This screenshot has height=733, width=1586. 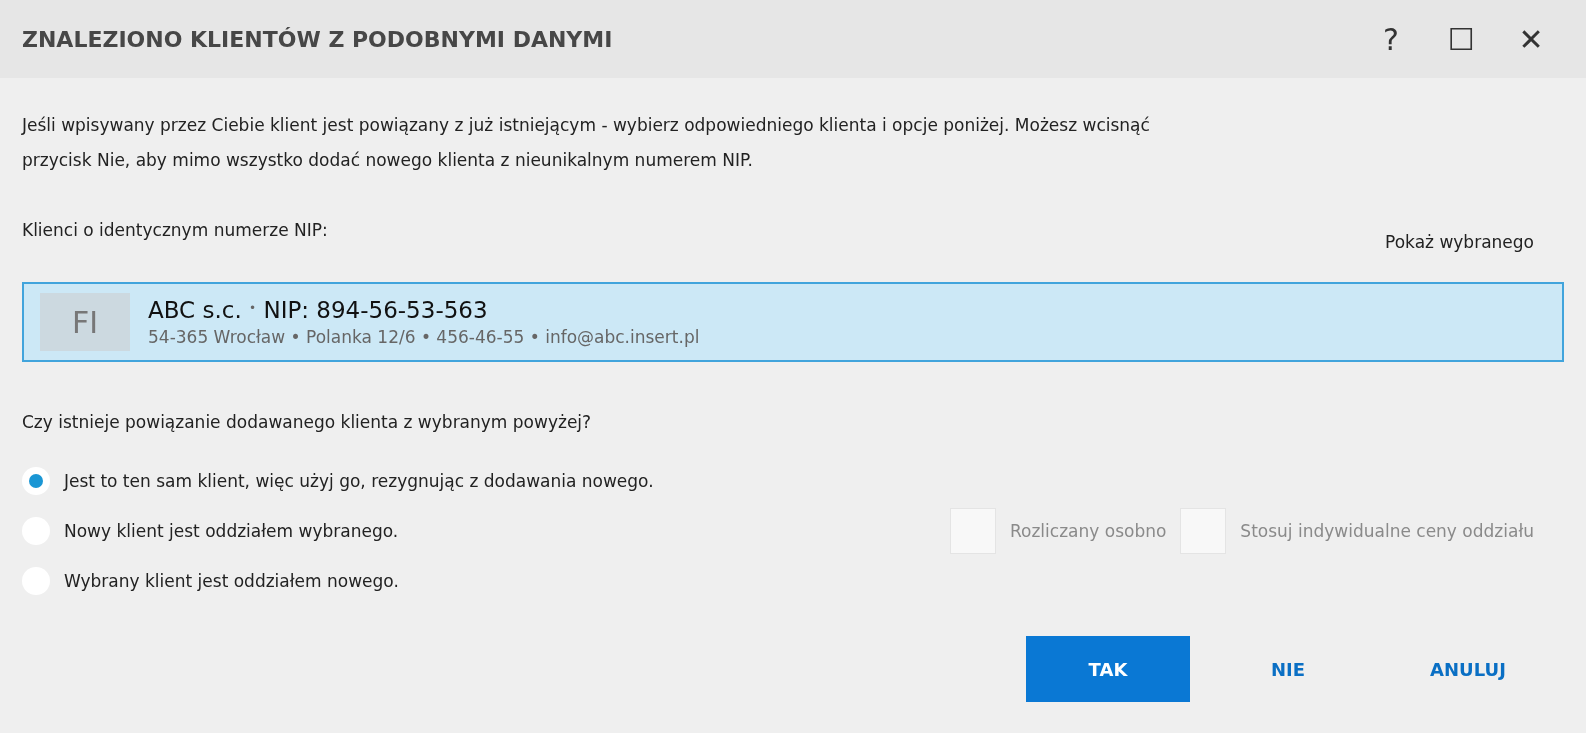 I want to click on checkbox-label: Rozliczany osobno, so click(x=1088, y=531).